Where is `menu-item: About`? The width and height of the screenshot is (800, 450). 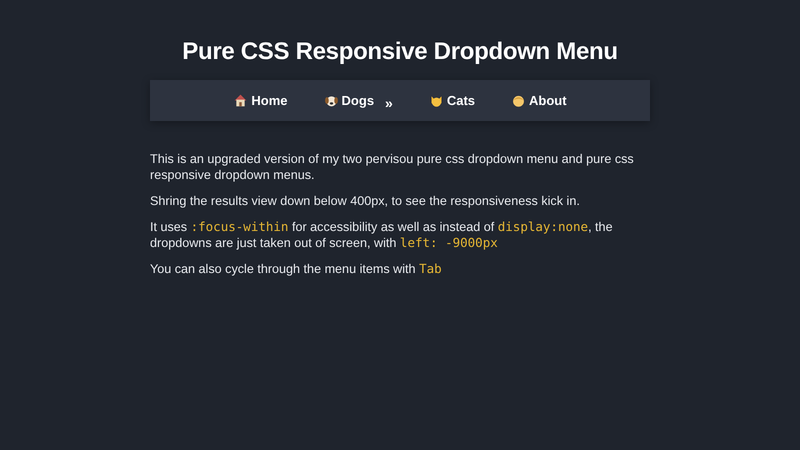 menu-item: About is located at coordinates (539, 100).